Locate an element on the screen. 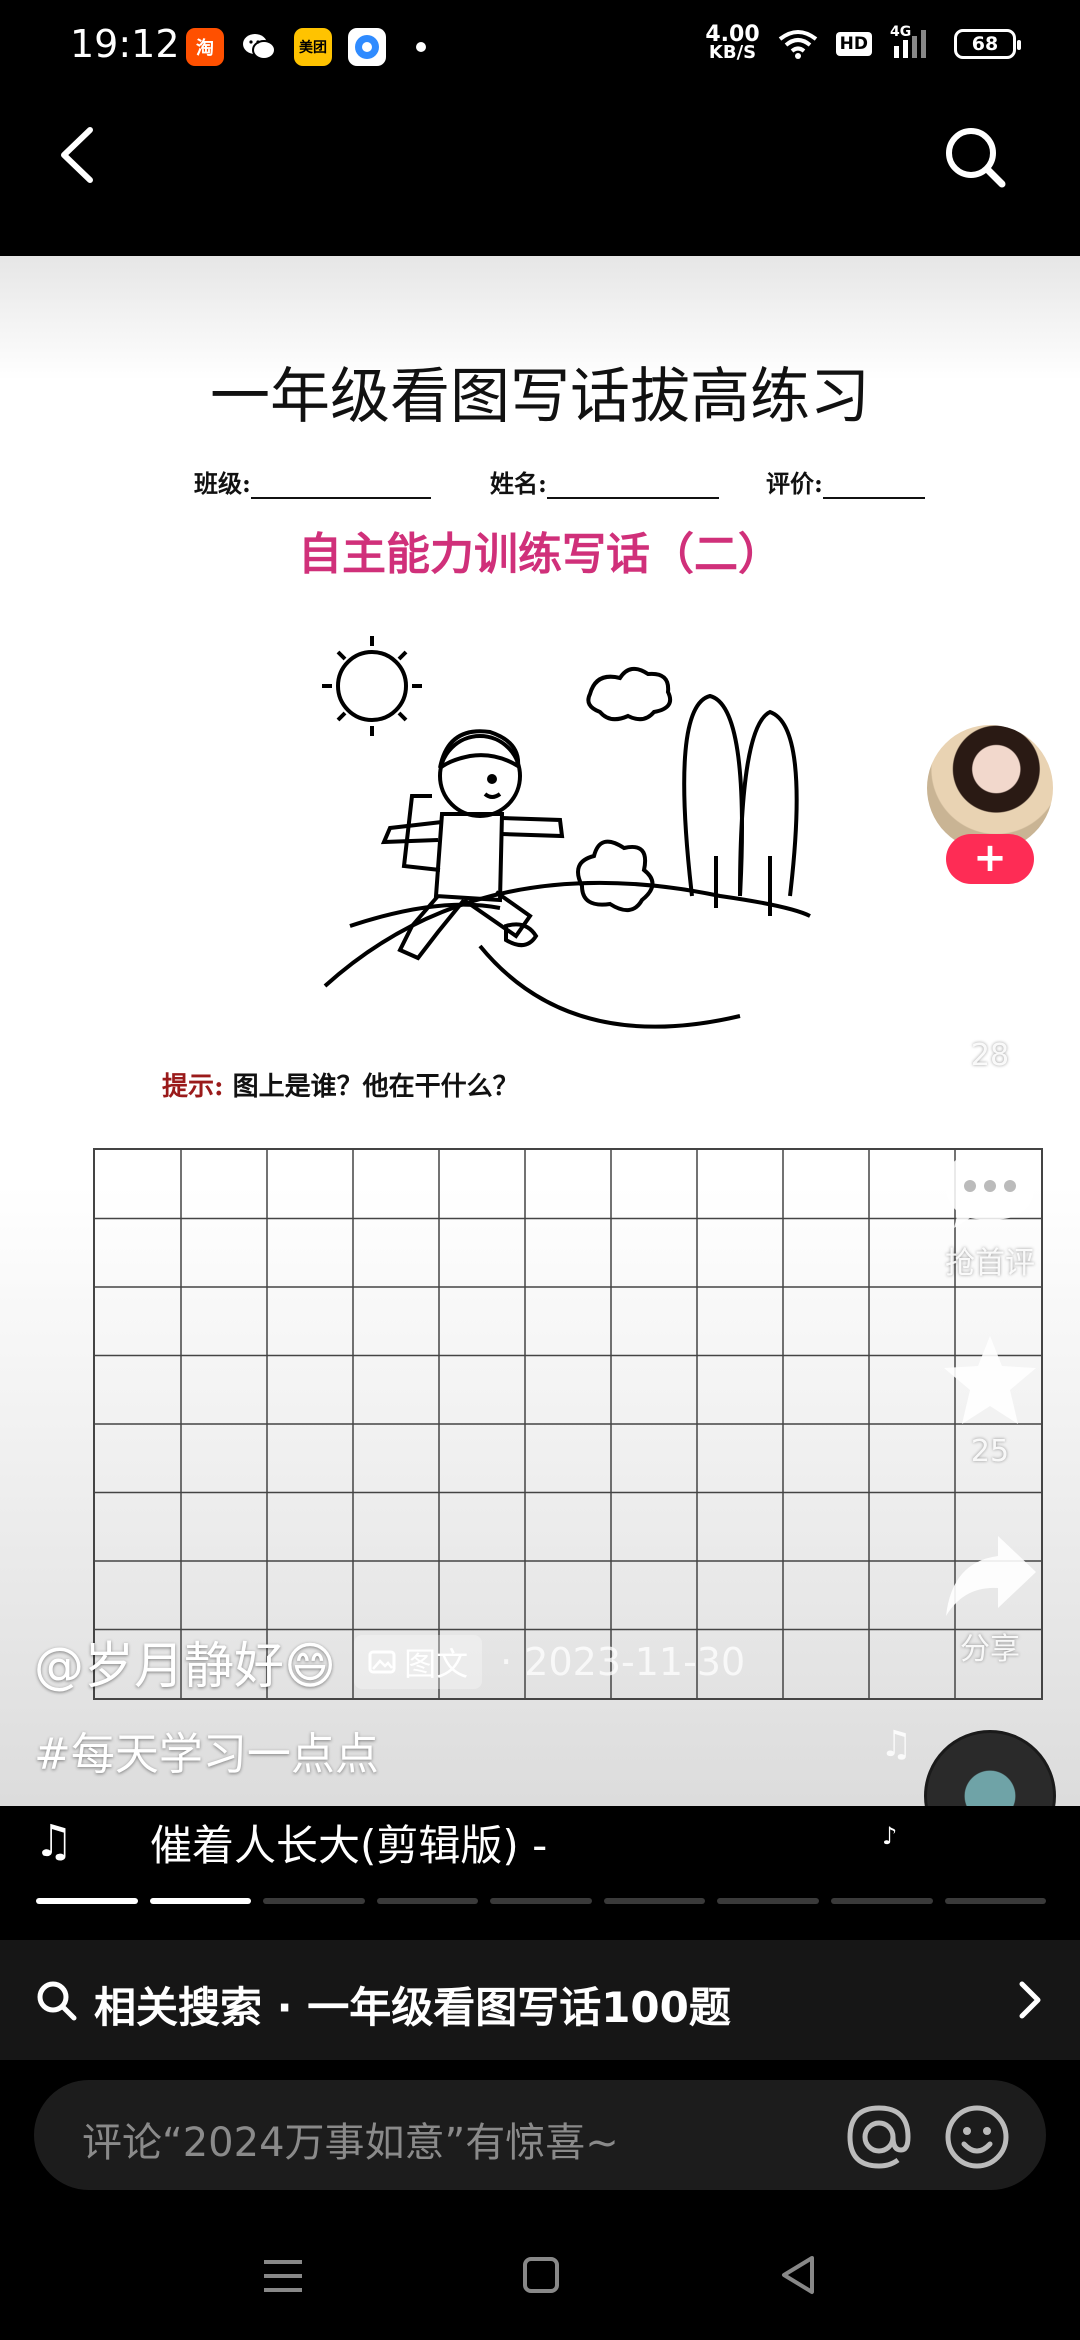 This screenshot has width=1080, height=2340. share-button: 分享 is located at coordinates (990, 1600).